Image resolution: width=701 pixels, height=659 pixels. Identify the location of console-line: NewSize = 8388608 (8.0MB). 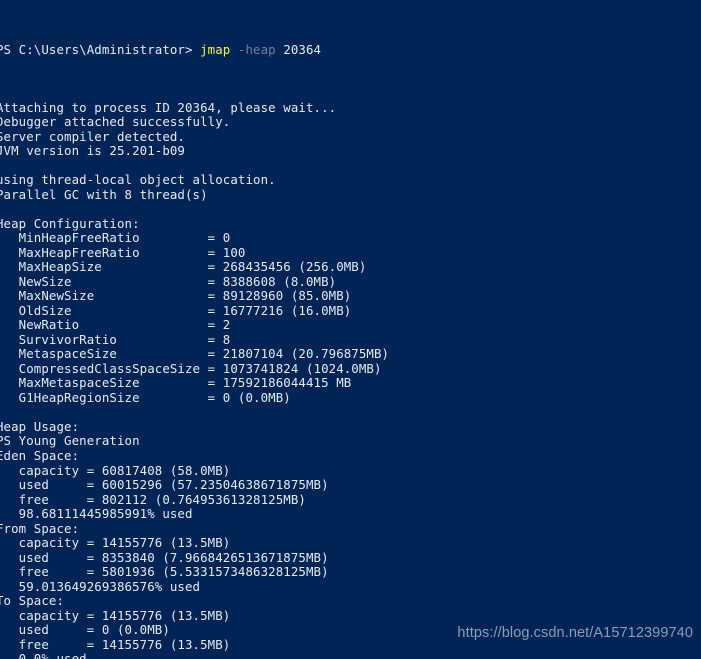
(168, 281).